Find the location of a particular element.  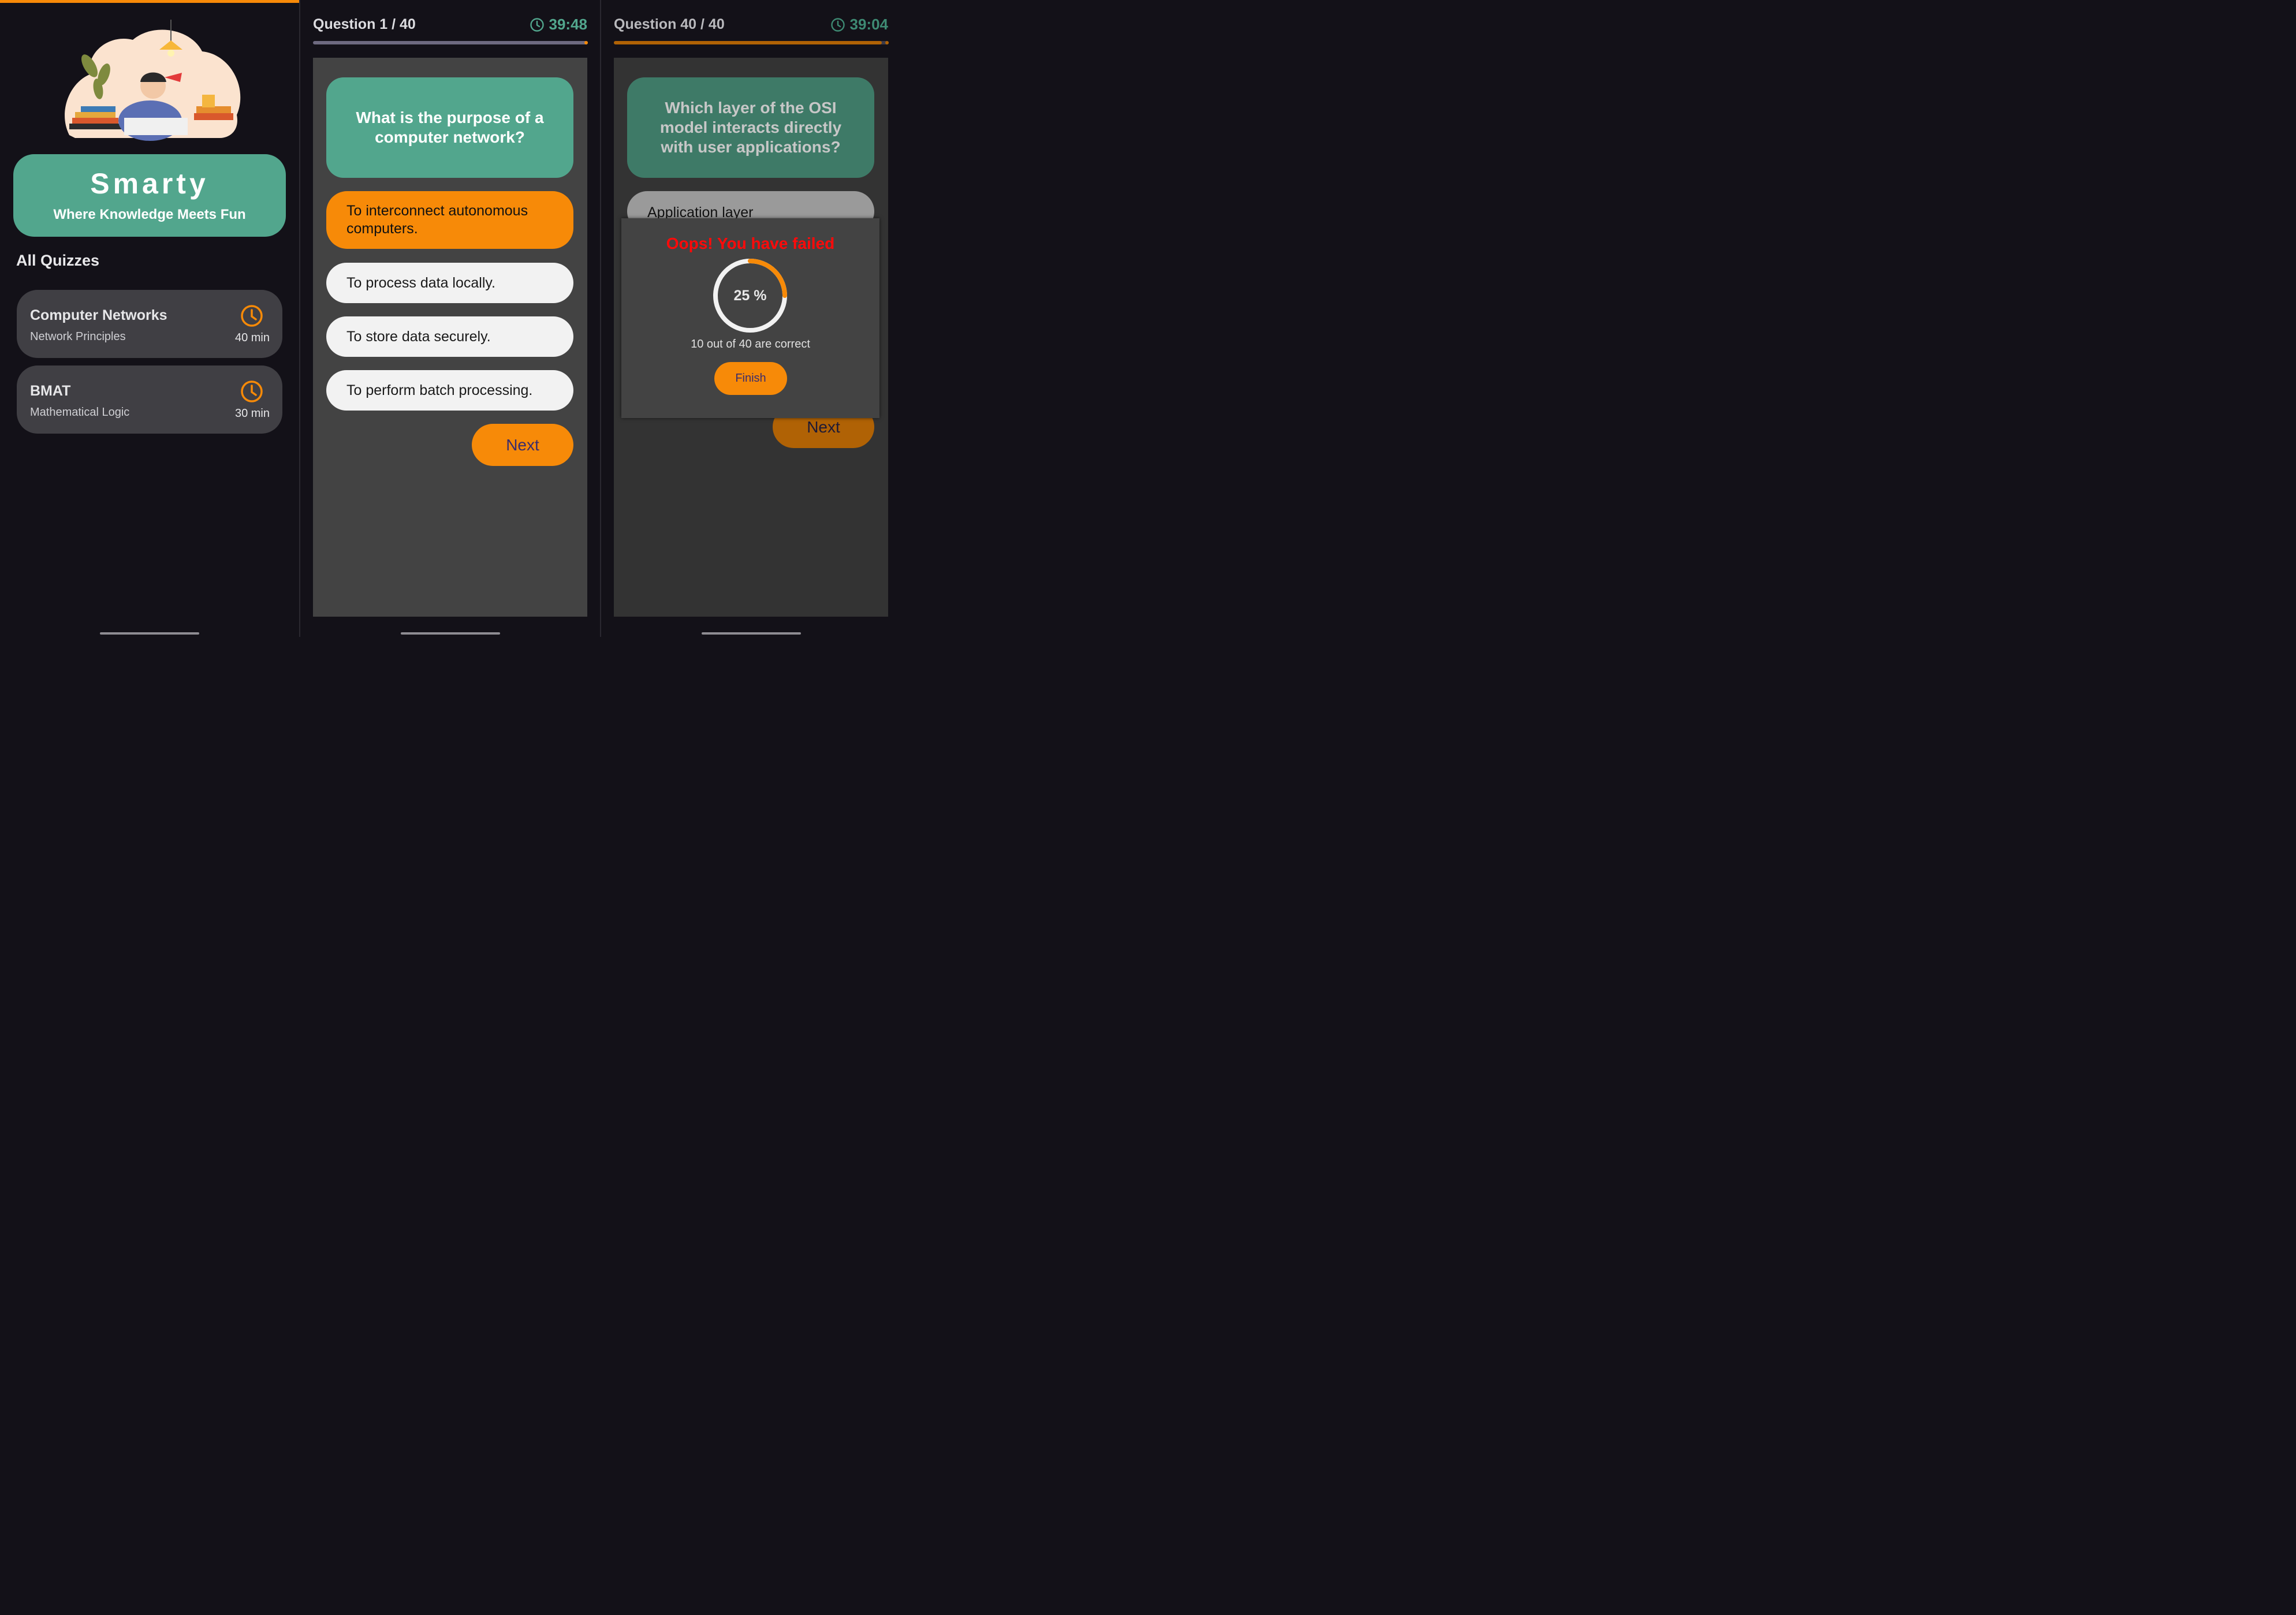

quiz-timer: 39:04 is located at coordinates (860, 24).